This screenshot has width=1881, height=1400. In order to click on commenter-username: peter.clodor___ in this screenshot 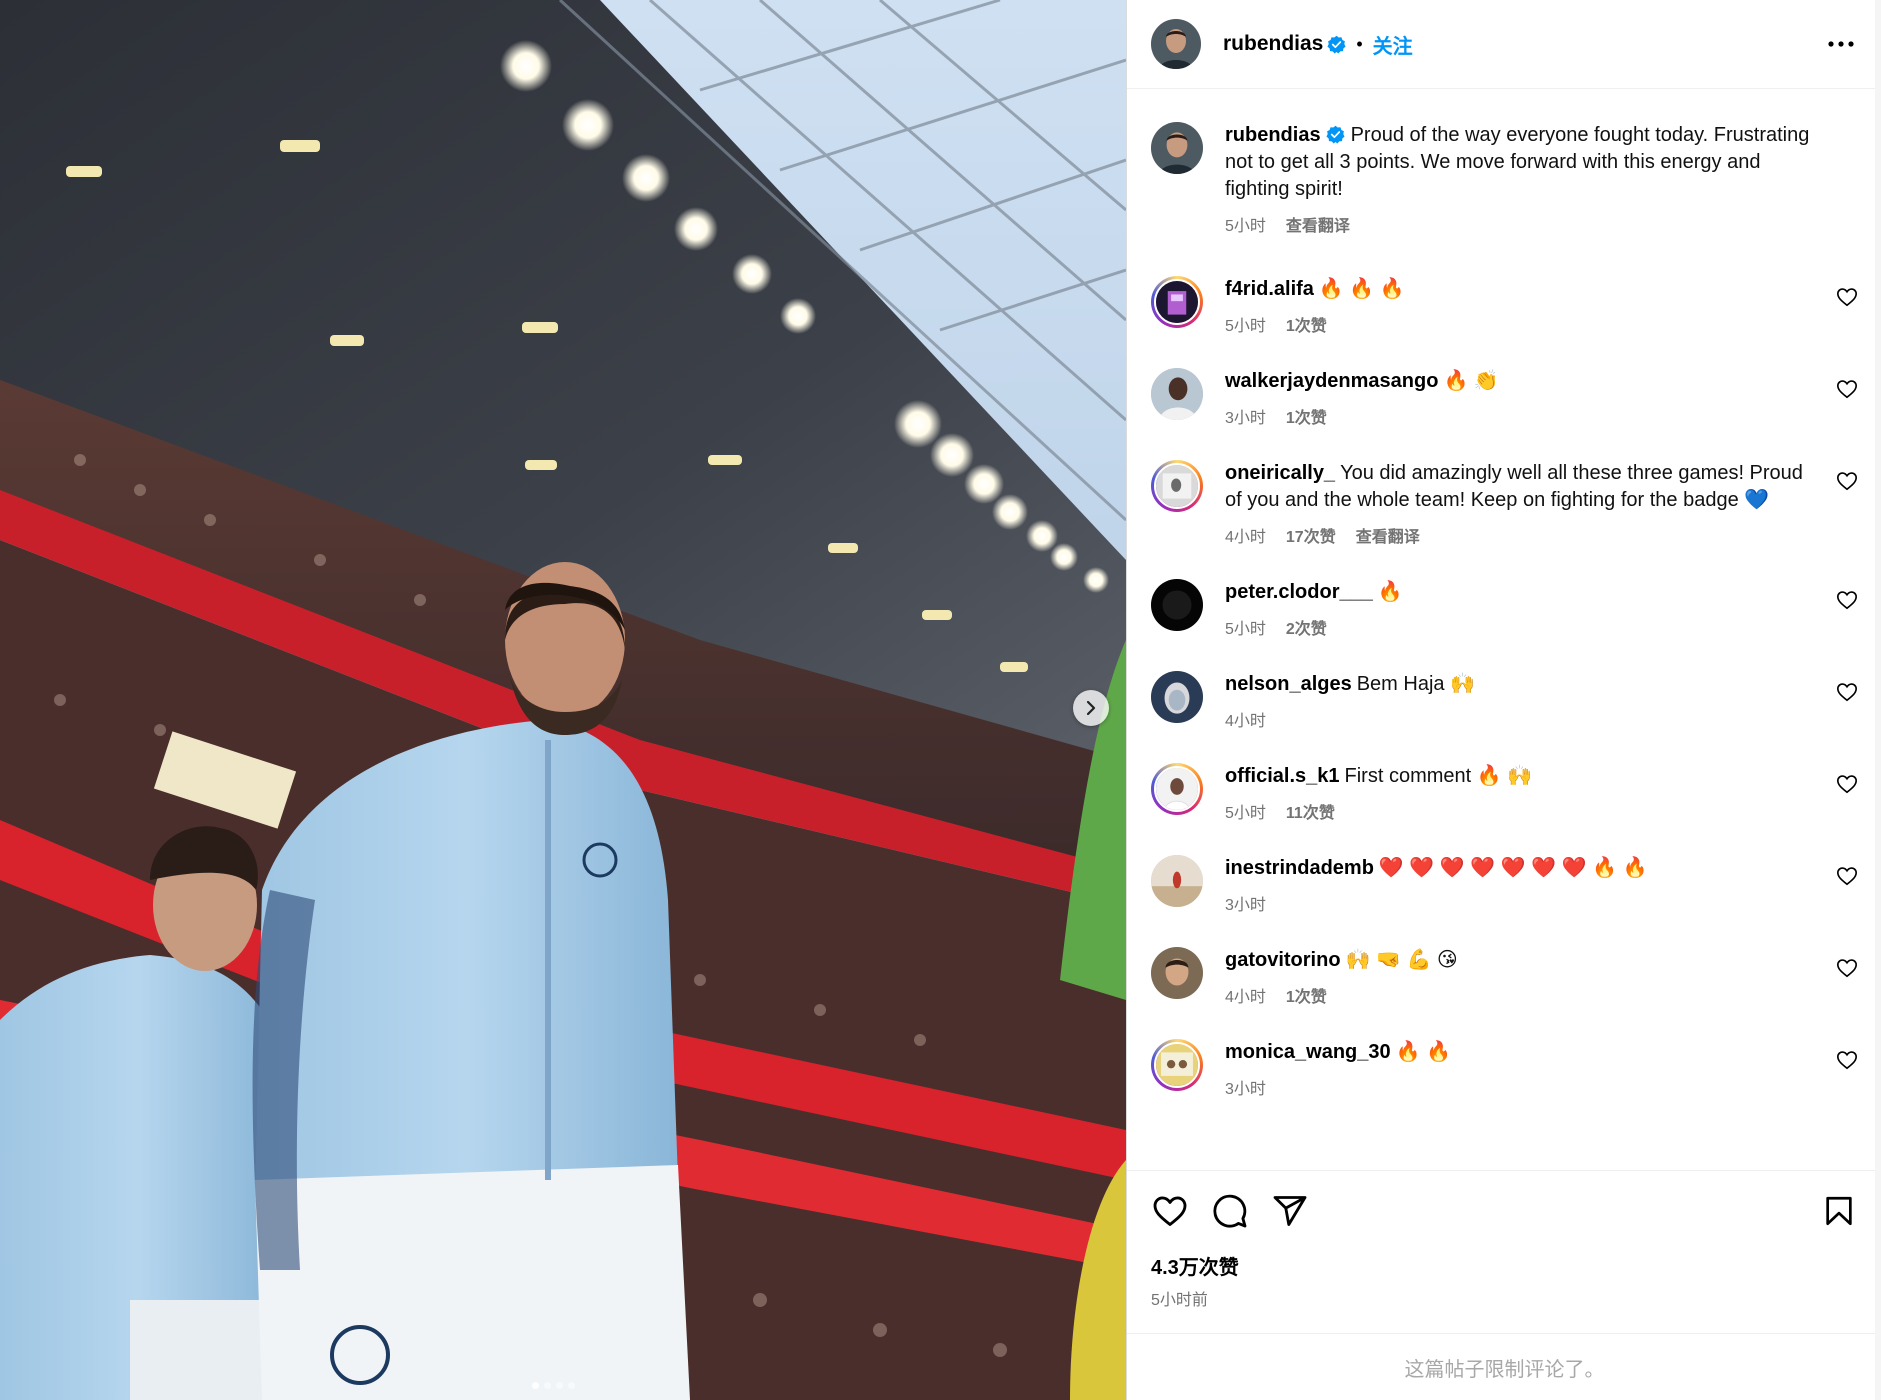, I will do `click(1299, 592)`.